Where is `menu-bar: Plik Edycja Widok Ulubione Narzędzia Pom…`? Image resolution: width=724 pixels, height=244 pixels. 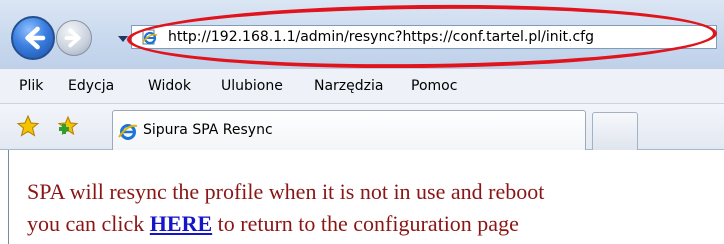 menu-bar: Plik Edycja Widok Ulubione Narzędzia Pom… is located at coordinates (362, 86).